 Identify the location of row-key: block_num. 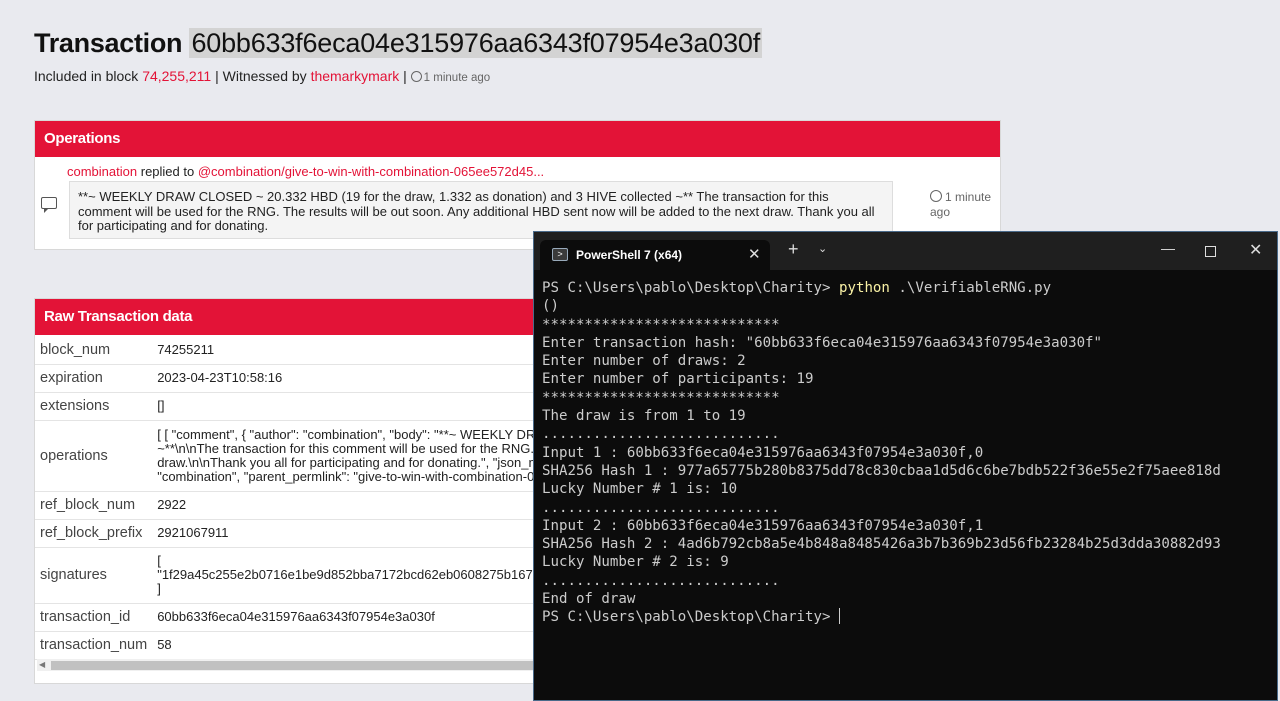
(94, 350).